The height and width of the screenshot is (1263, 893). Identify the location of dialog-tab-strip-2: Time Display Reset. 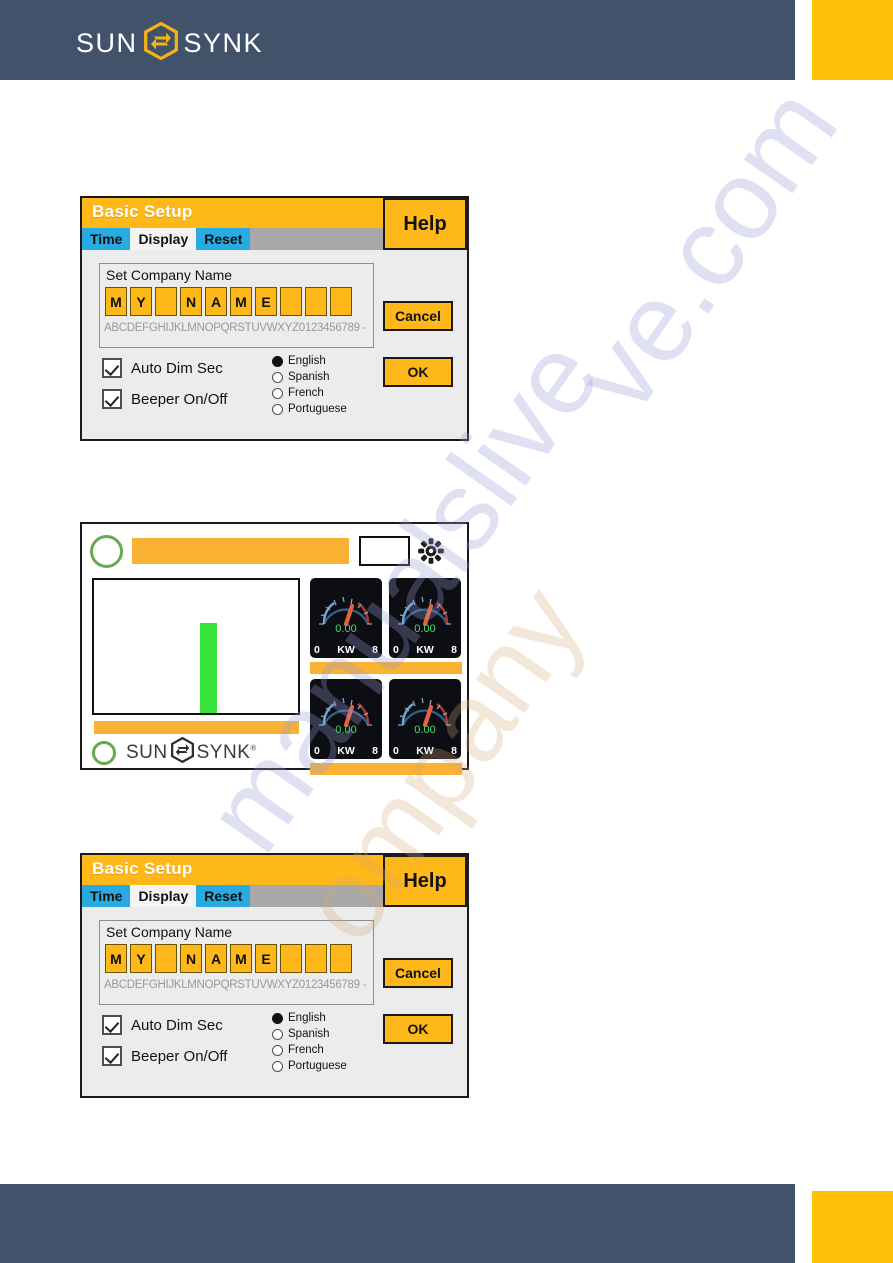
(232, 896).